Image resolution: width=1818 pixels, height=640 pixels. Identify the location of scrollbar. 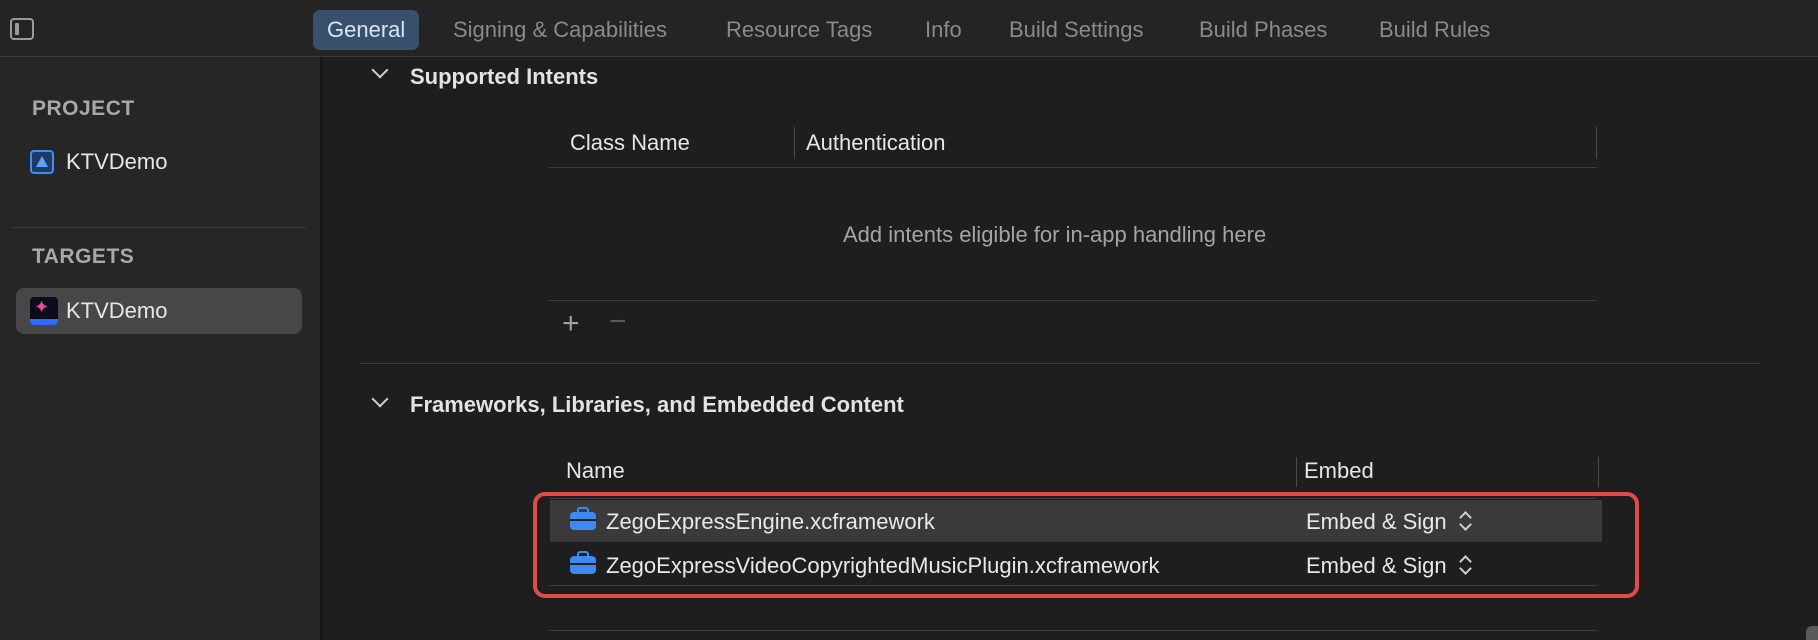
(1812, 633).